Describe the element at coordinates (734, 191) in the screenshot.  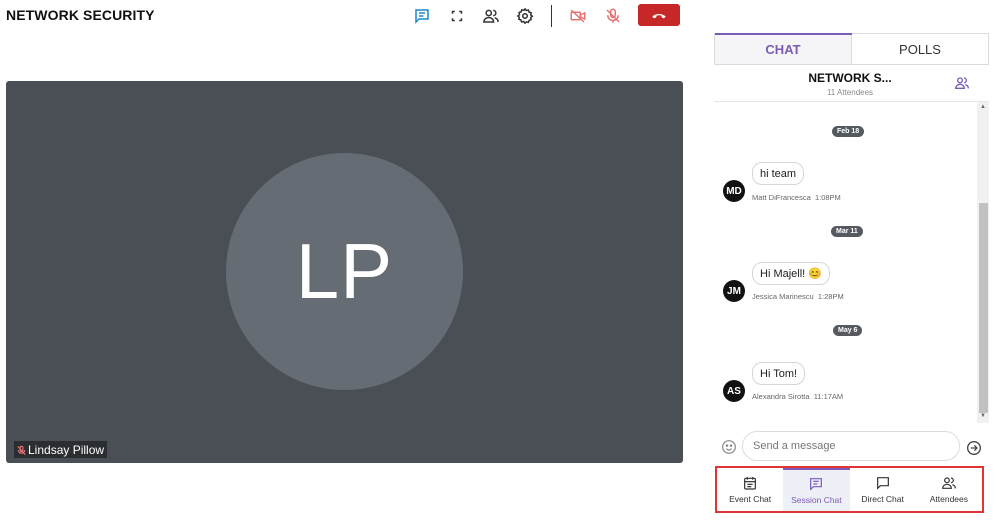
I see `avatar: MD` at that location.